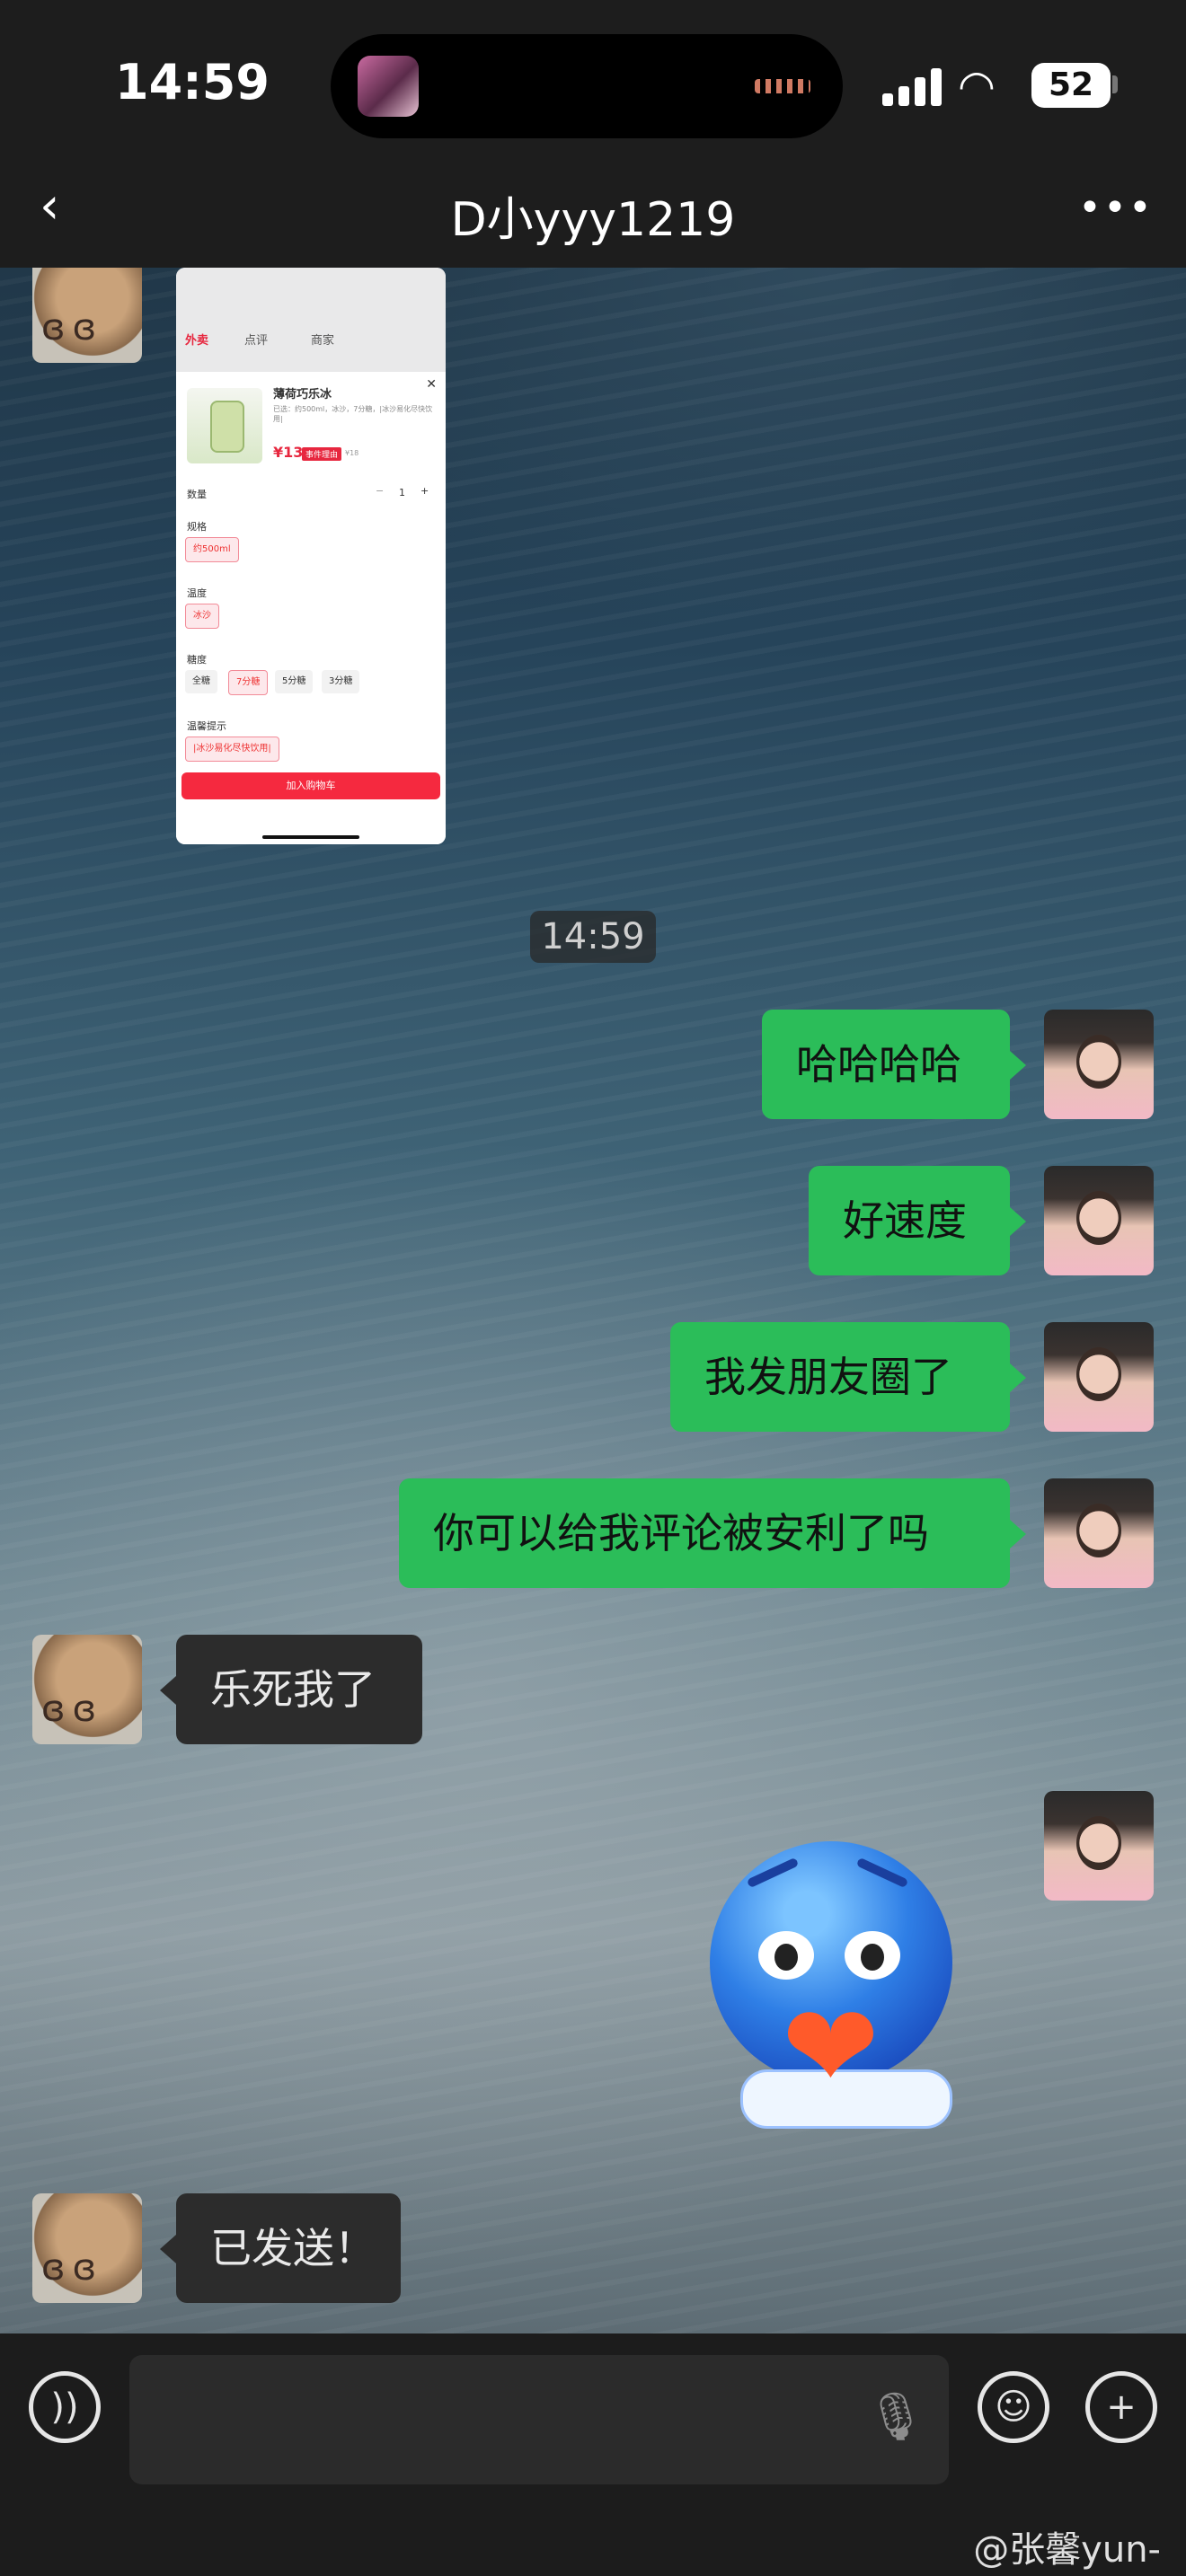  I want to click on message-bubble-friend: 已发送！, so click(280, 2248).